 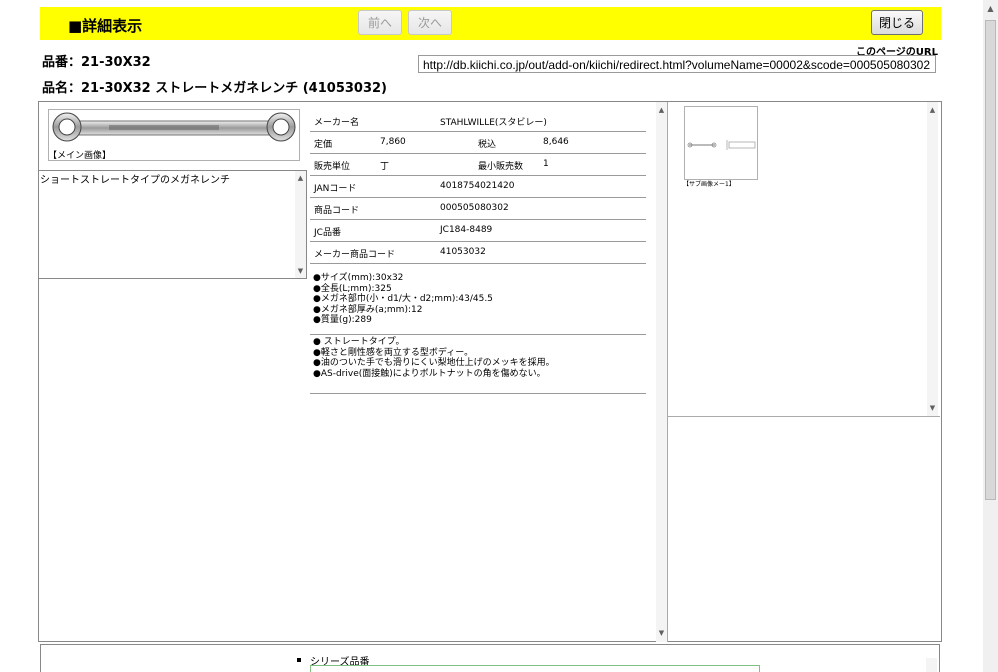 I want to click on feature-item: ●質量(g):289, so click(x=342, y=320).